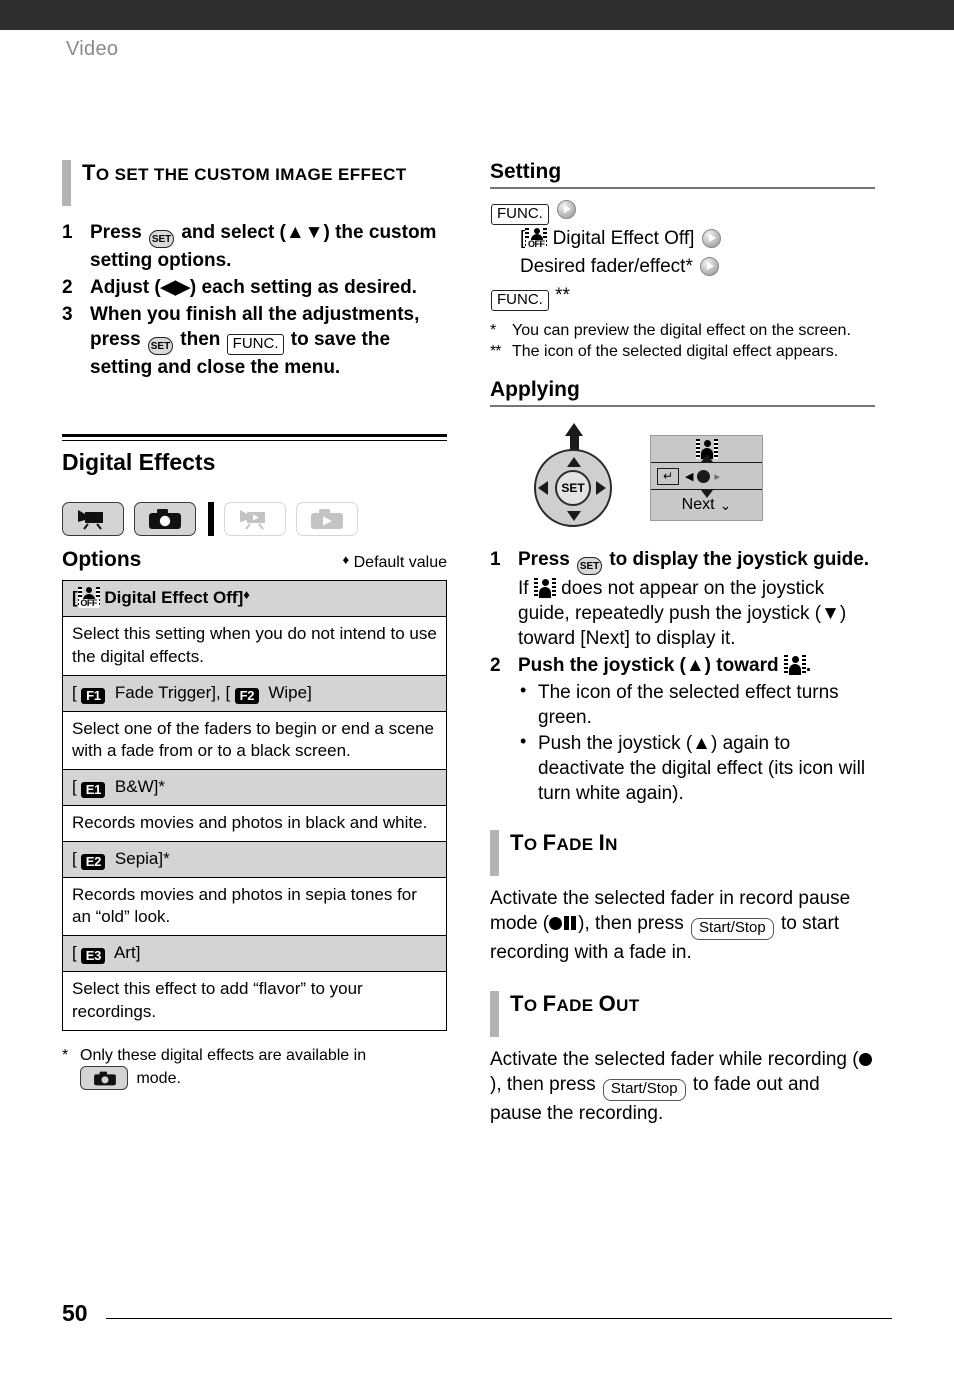 This screenshot has height=1379, width=954. Describe the element at coordinates (574, 516) in the screenshot. I see `joystick-down-triangle-icon` at that location.